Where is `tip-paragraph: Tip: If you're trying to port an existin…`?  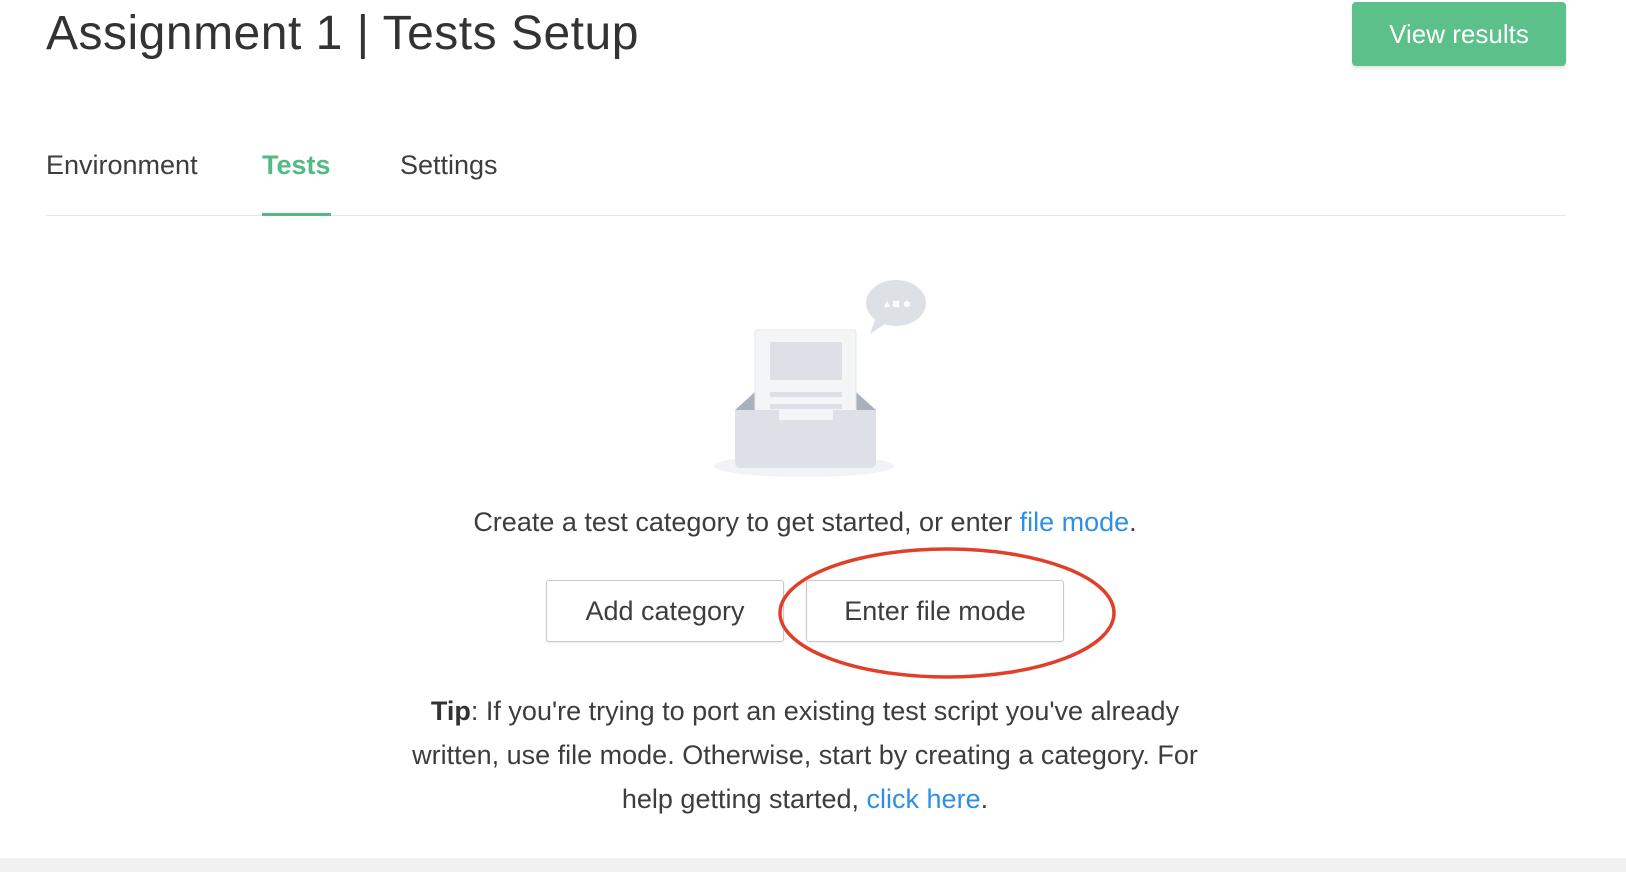
tip-paragraph: Tip: If you're trying to port an existin… is located at coordinates (805, 755).